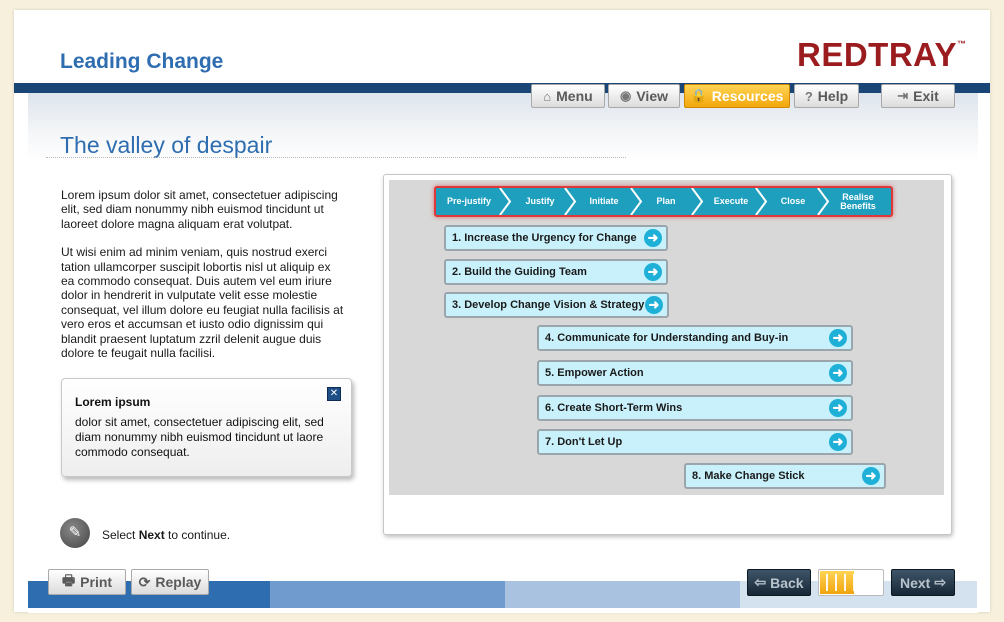  I want to click on step-label: 6. Create Short-Term Wins, so click(614, 408).